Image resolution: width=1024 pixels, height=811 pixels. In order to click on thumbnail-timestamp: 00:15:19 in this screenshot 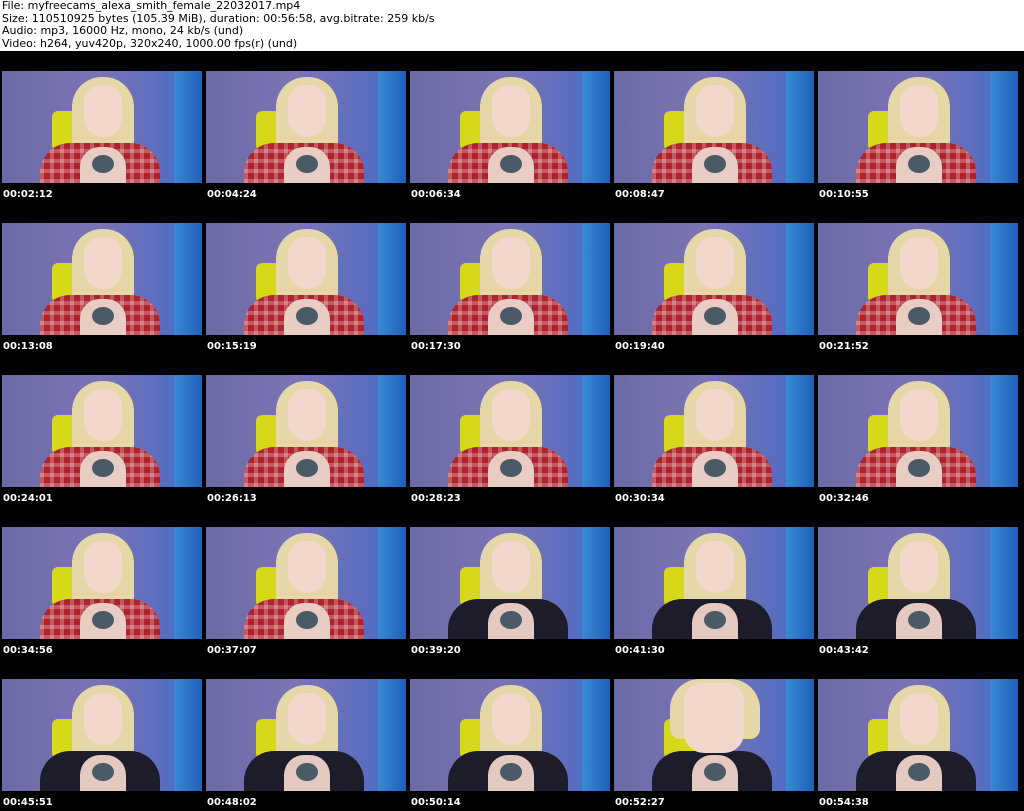, I will do `click(232, 346)`.